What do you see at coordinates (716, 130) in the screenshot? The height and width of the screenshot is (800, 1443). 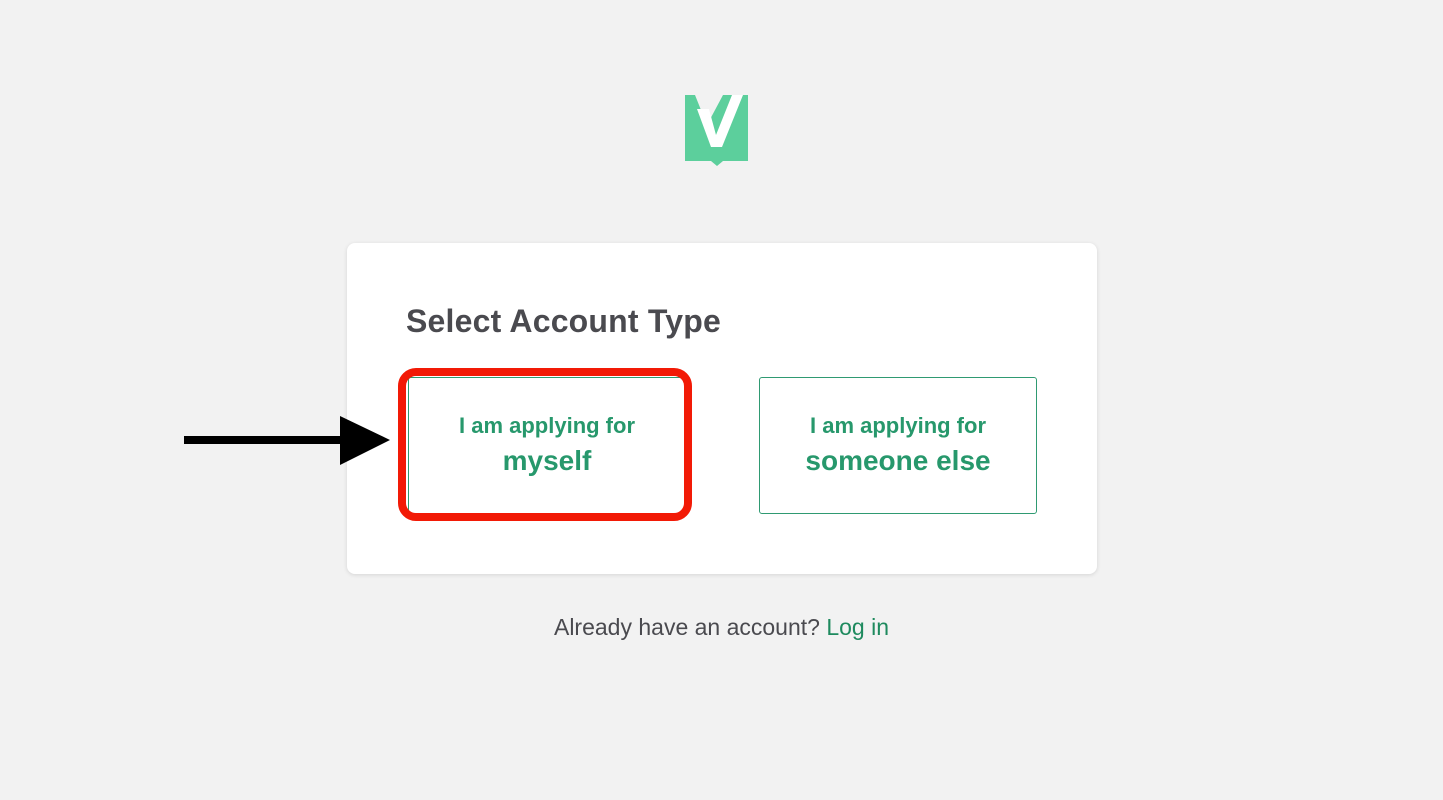 I see `checkmark-badge-icon` at bounding box center [716, 130].